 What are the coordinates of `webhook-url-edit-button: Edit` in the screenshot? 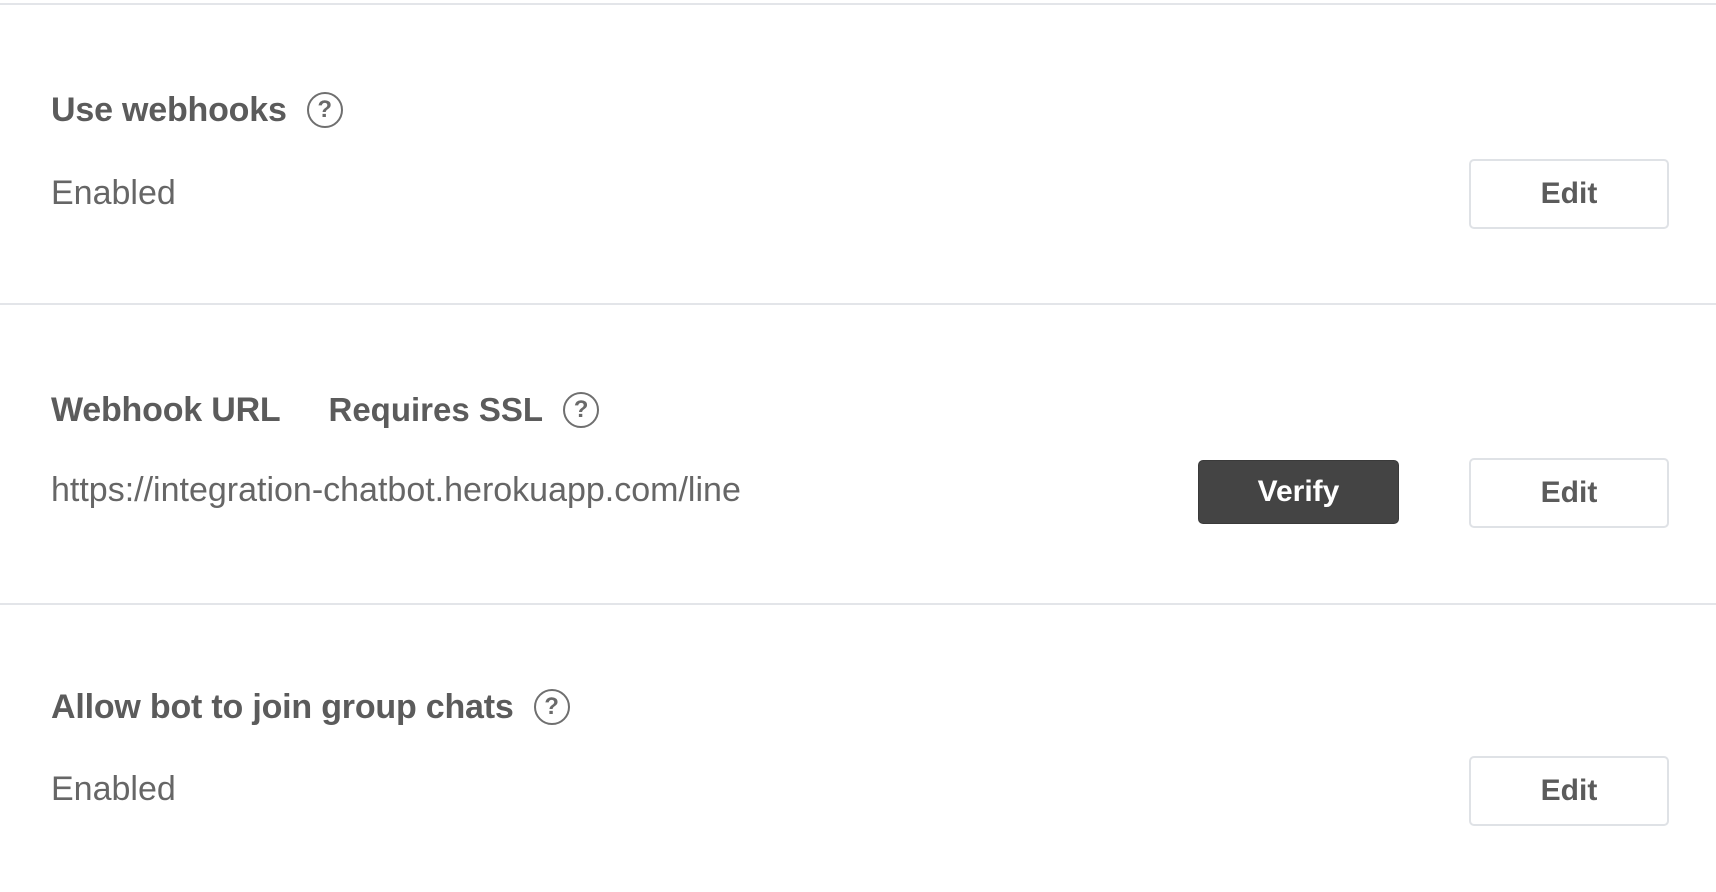 It's located at (1569, 493).